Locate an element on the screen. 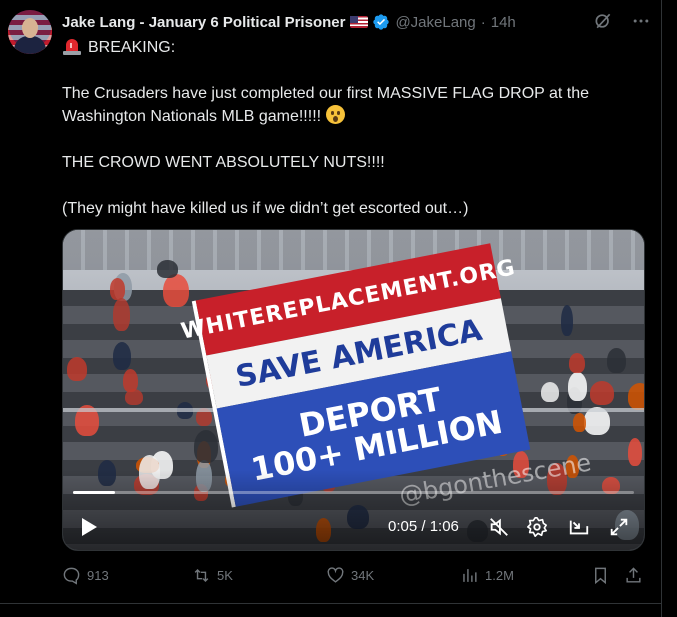 This screenshot has width=677, height=617. time-ago: 14h is located at coordinates (503, 22).